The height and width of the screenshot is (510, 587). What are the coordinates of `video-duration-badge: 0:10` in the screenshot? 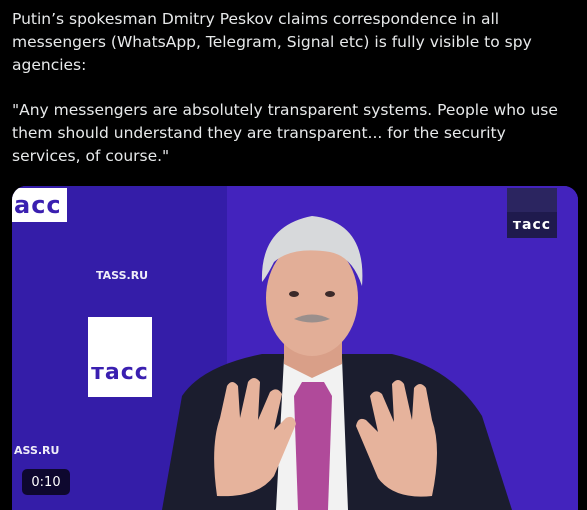 It's located at (46, 482).